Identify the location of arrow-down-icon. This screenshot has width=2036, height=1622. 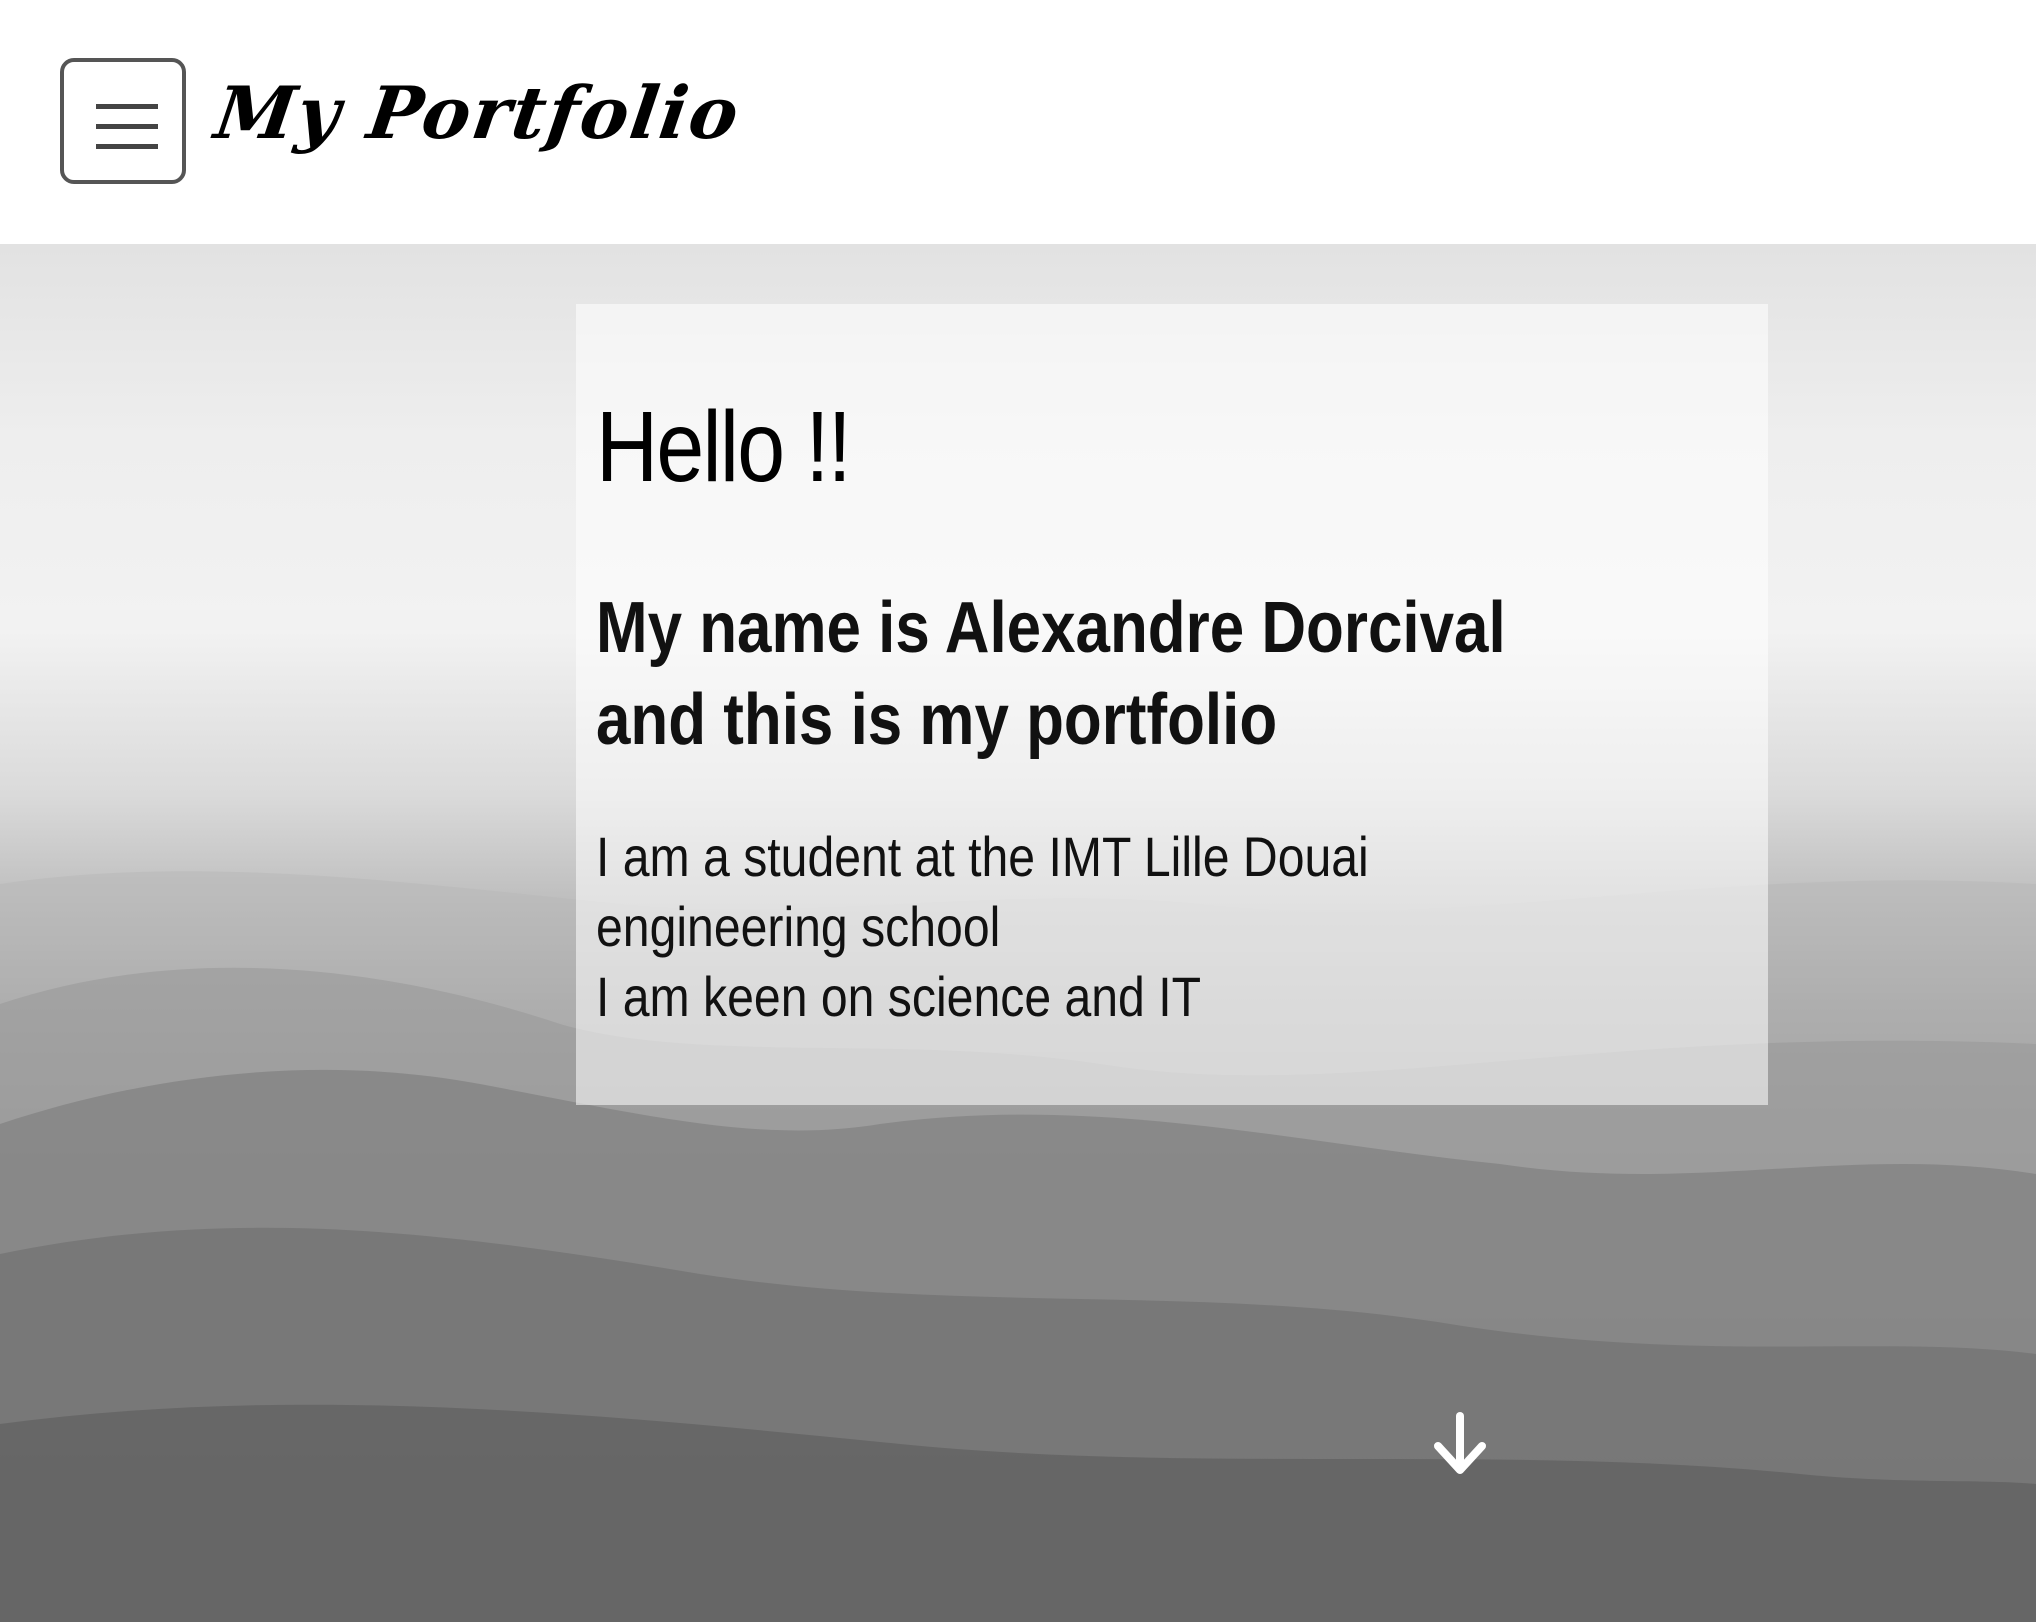
(1460, 1444).